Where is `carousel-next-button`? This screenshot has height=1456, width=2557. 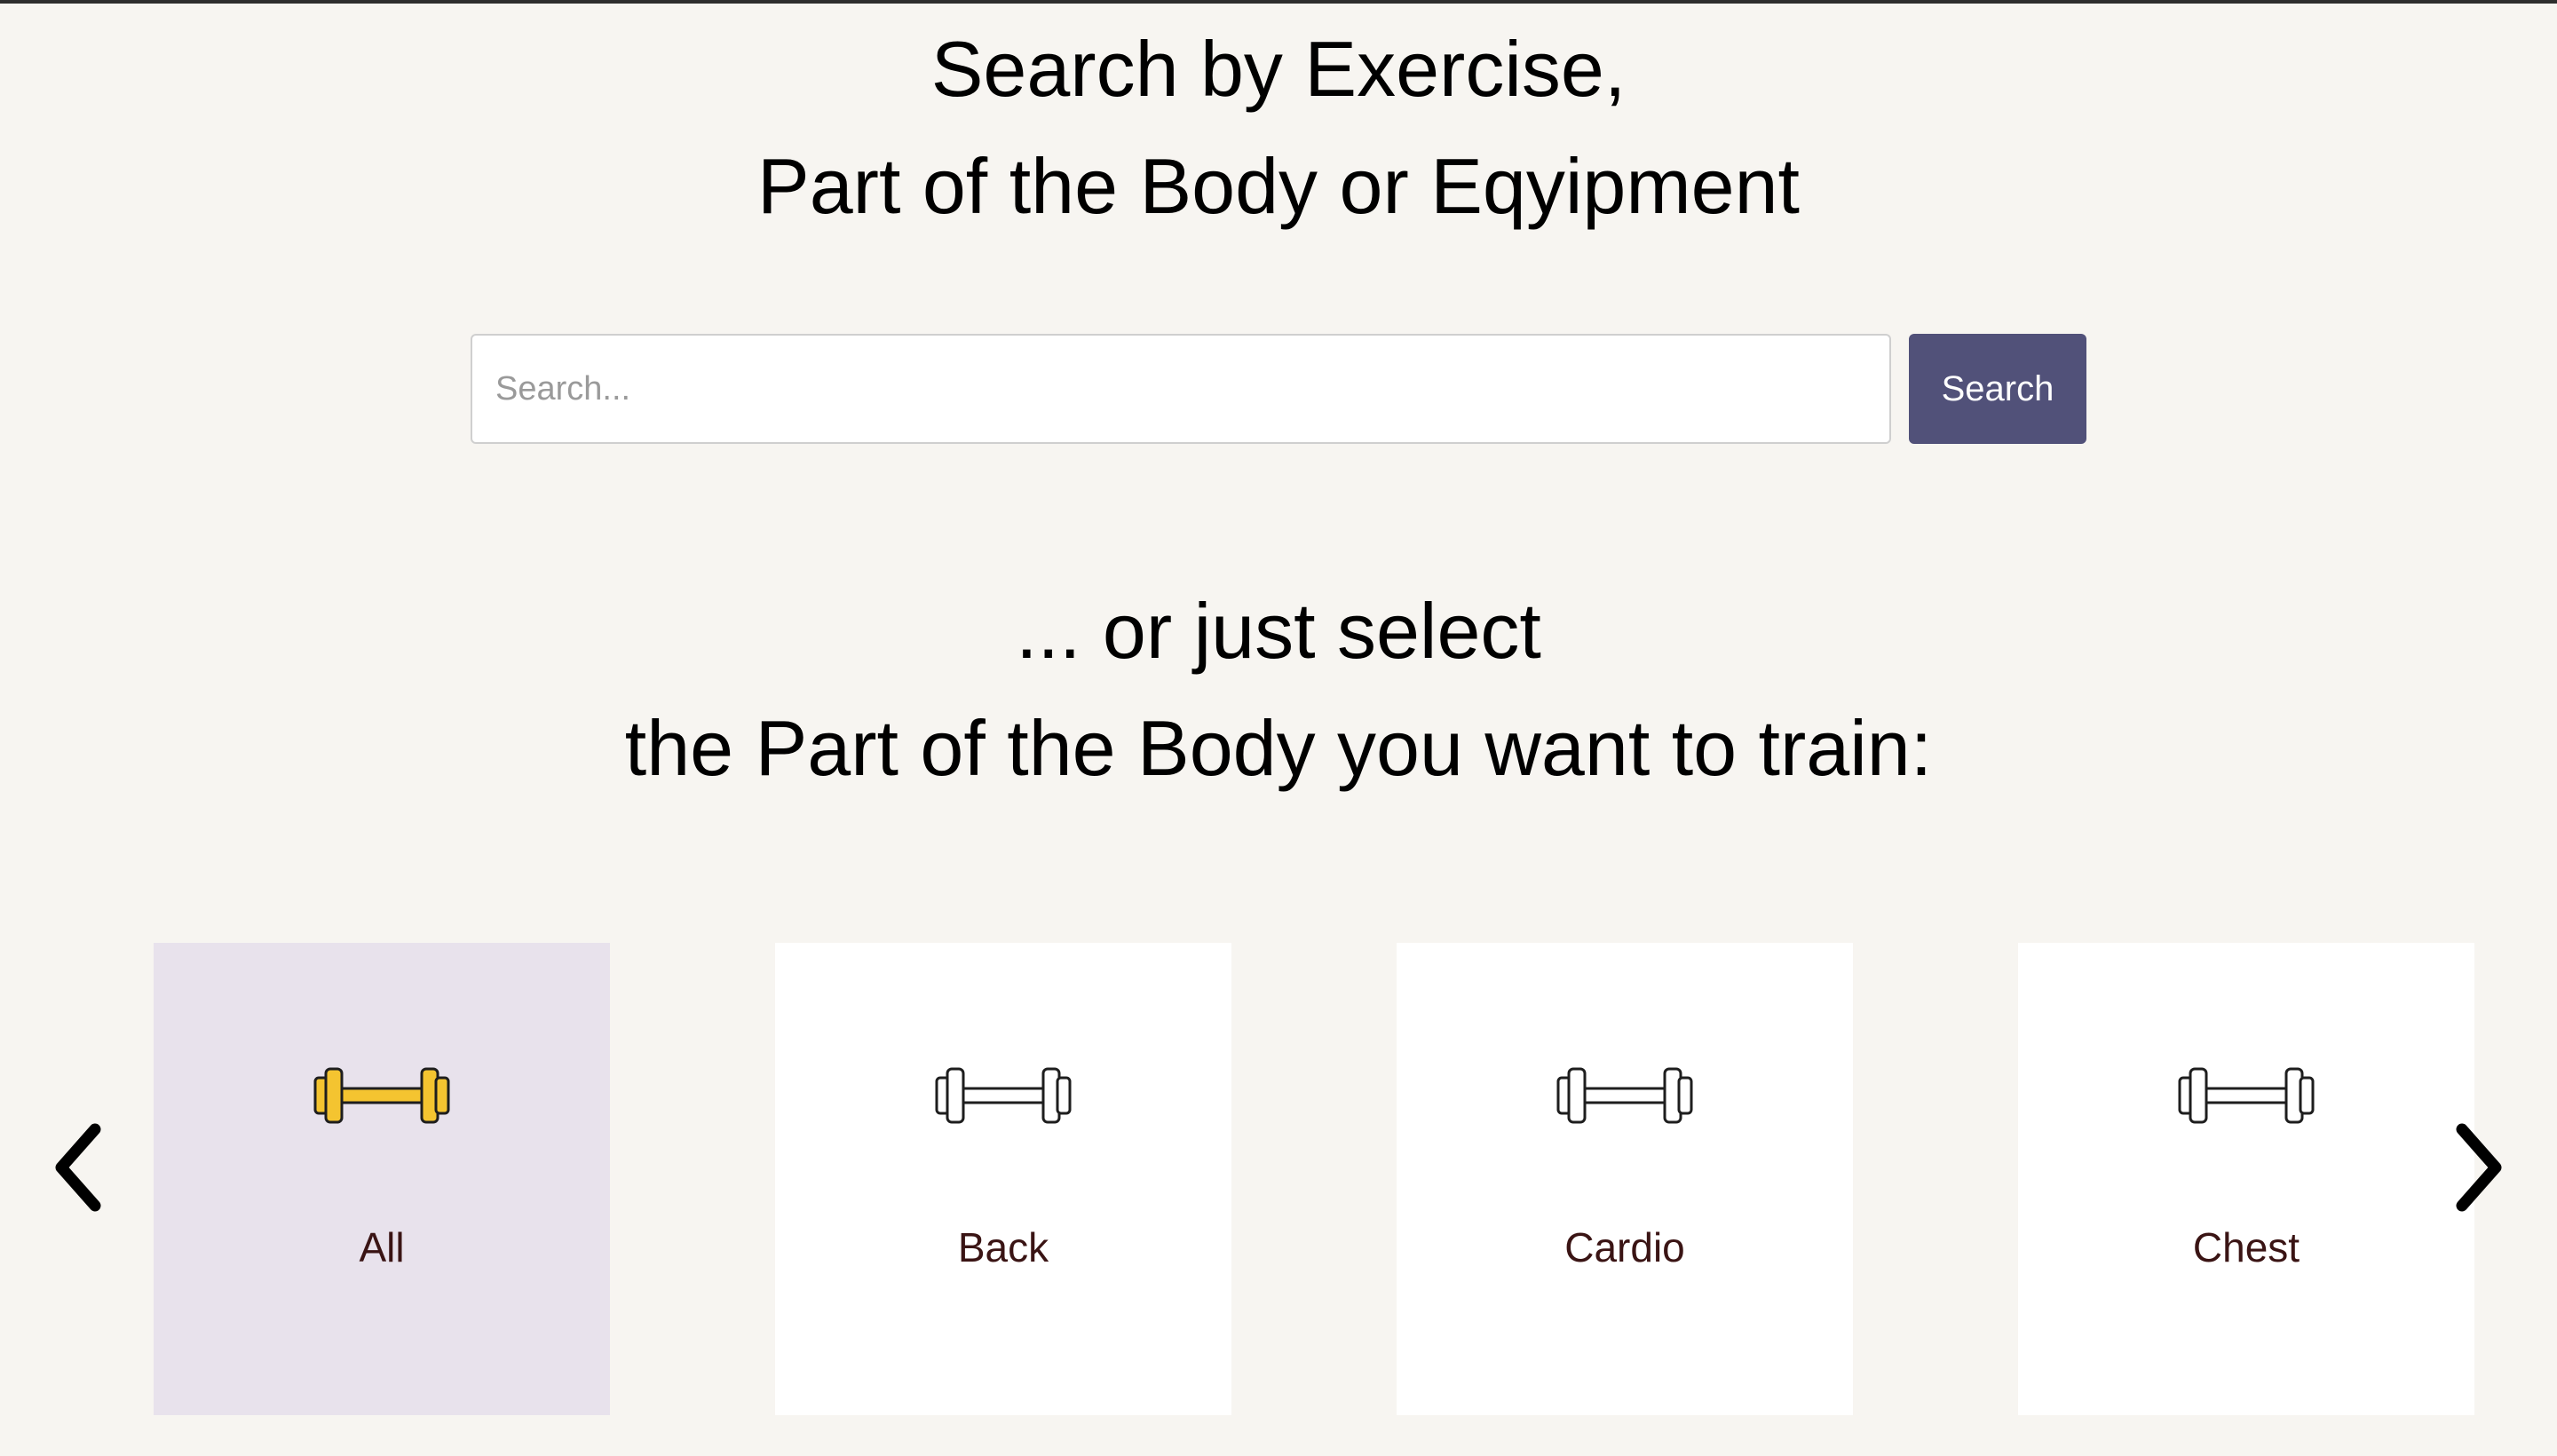 carousel-next-button is located at coordinates (2477, 1167).